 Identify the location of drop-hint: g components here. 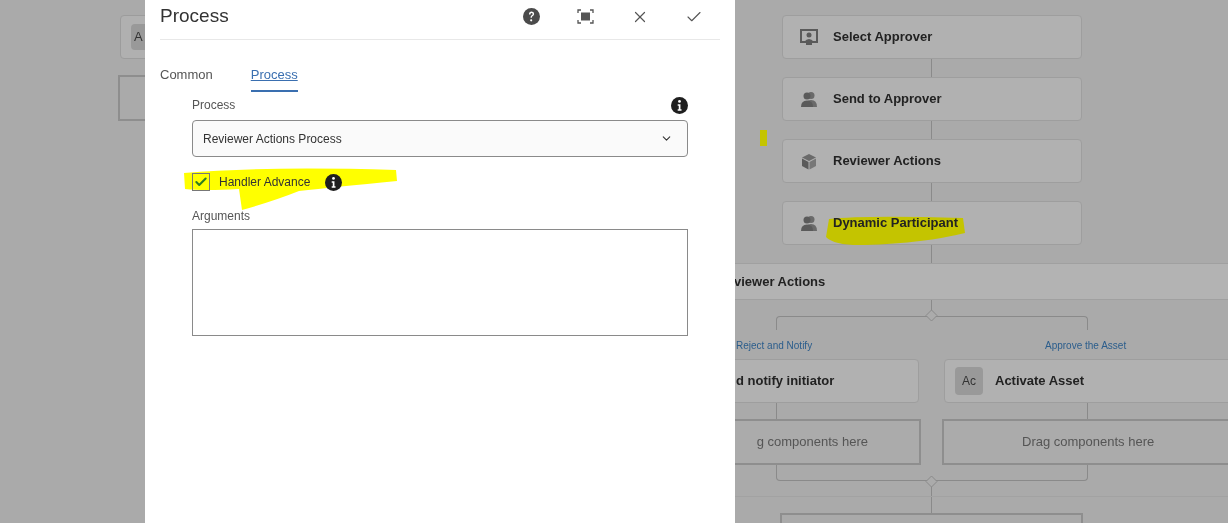
(812, 442).